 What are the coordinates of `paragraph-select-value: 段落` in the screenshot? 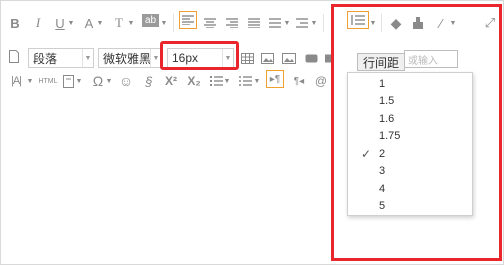 It's located at (45, 58).